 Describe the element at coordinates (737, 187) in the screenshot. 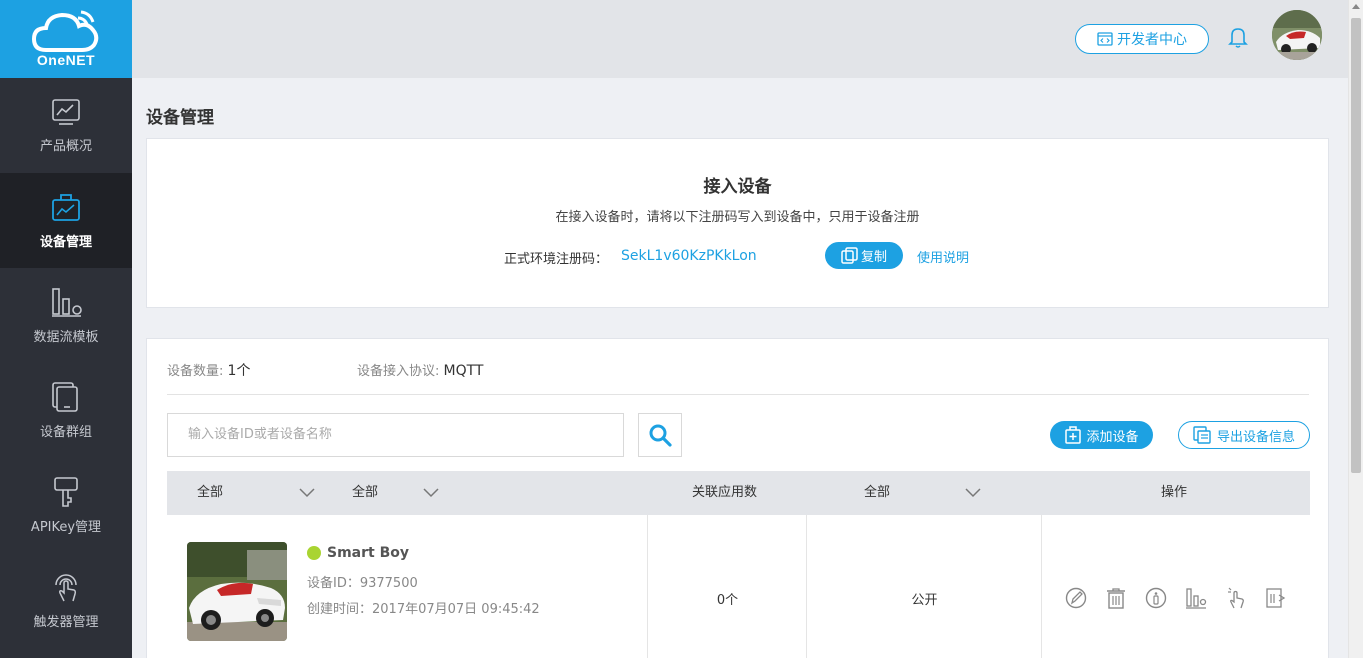

I see `access-title: 接入设备` at that location.